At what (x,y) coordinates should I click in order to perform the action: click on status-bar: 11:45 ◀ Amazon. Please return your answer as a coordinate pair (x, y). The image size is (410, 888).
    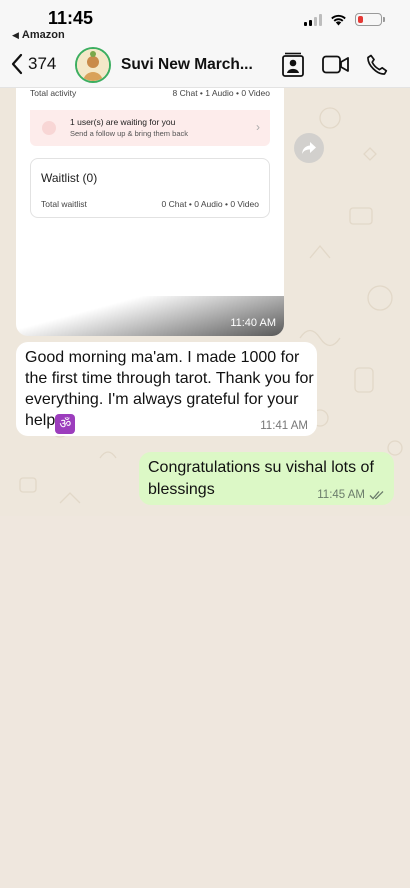
    Looking at the image, I should click on (205, 22).